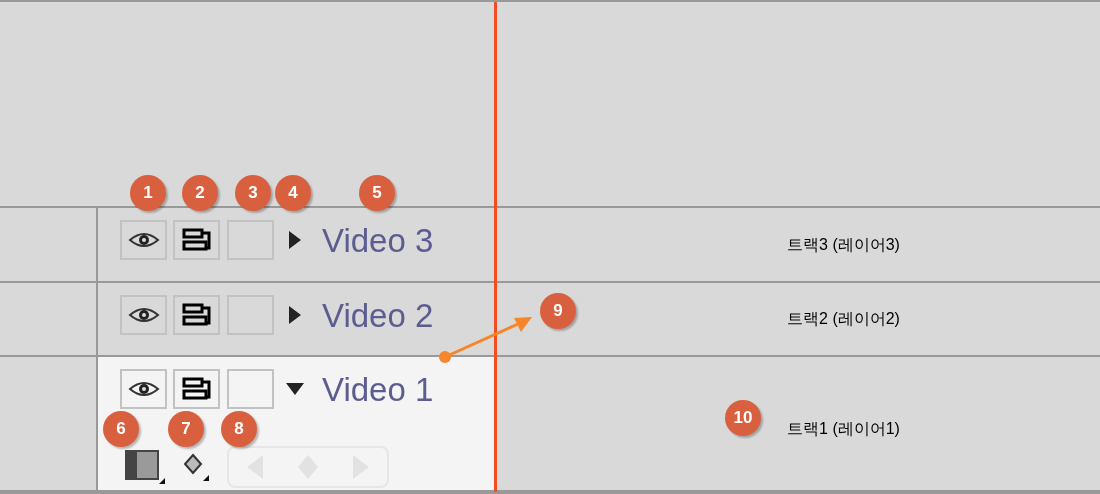 Image resolution: width=1100 pixels, height=494 pixels. What do you see at coordinates (378, 315) in the screenshot?
I see `track-name: Video 2` at bounding box center [378, 315].